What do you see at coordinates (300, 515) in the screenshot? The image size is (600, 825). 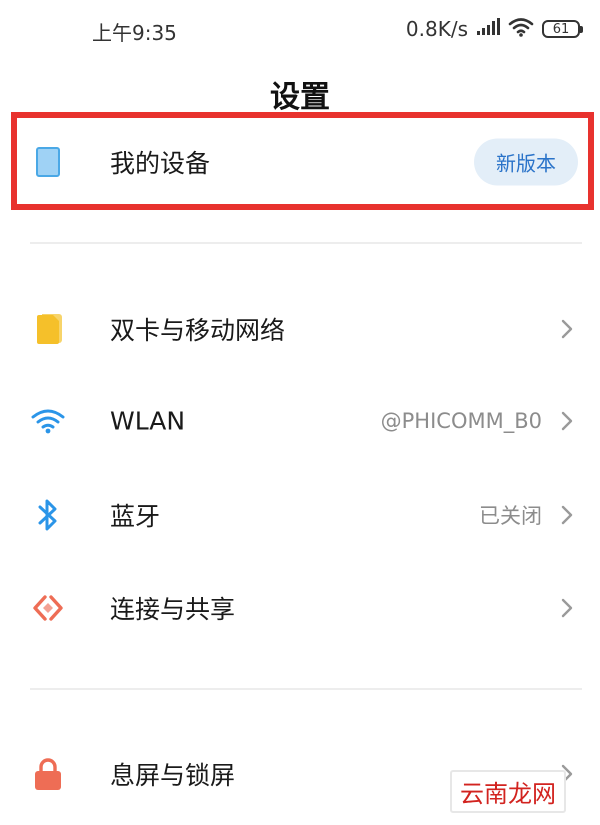 I see `settings-item-bluetooth: 蓝牙 已关闭` at bounding box center [300, 515].